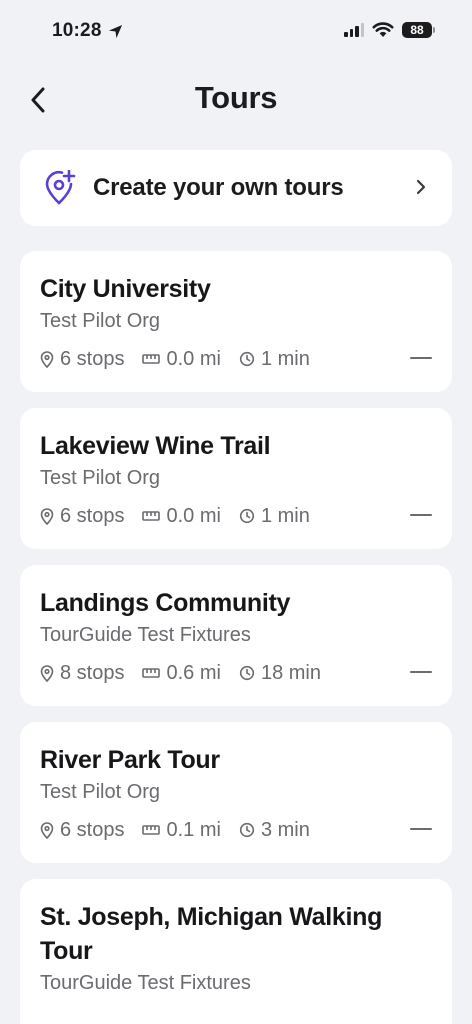 The height and width of the screenshot is (1024, 472). Describe the element at coordinates (421, 187) in the screenshot. I see `chevron-right-icon` at that location.